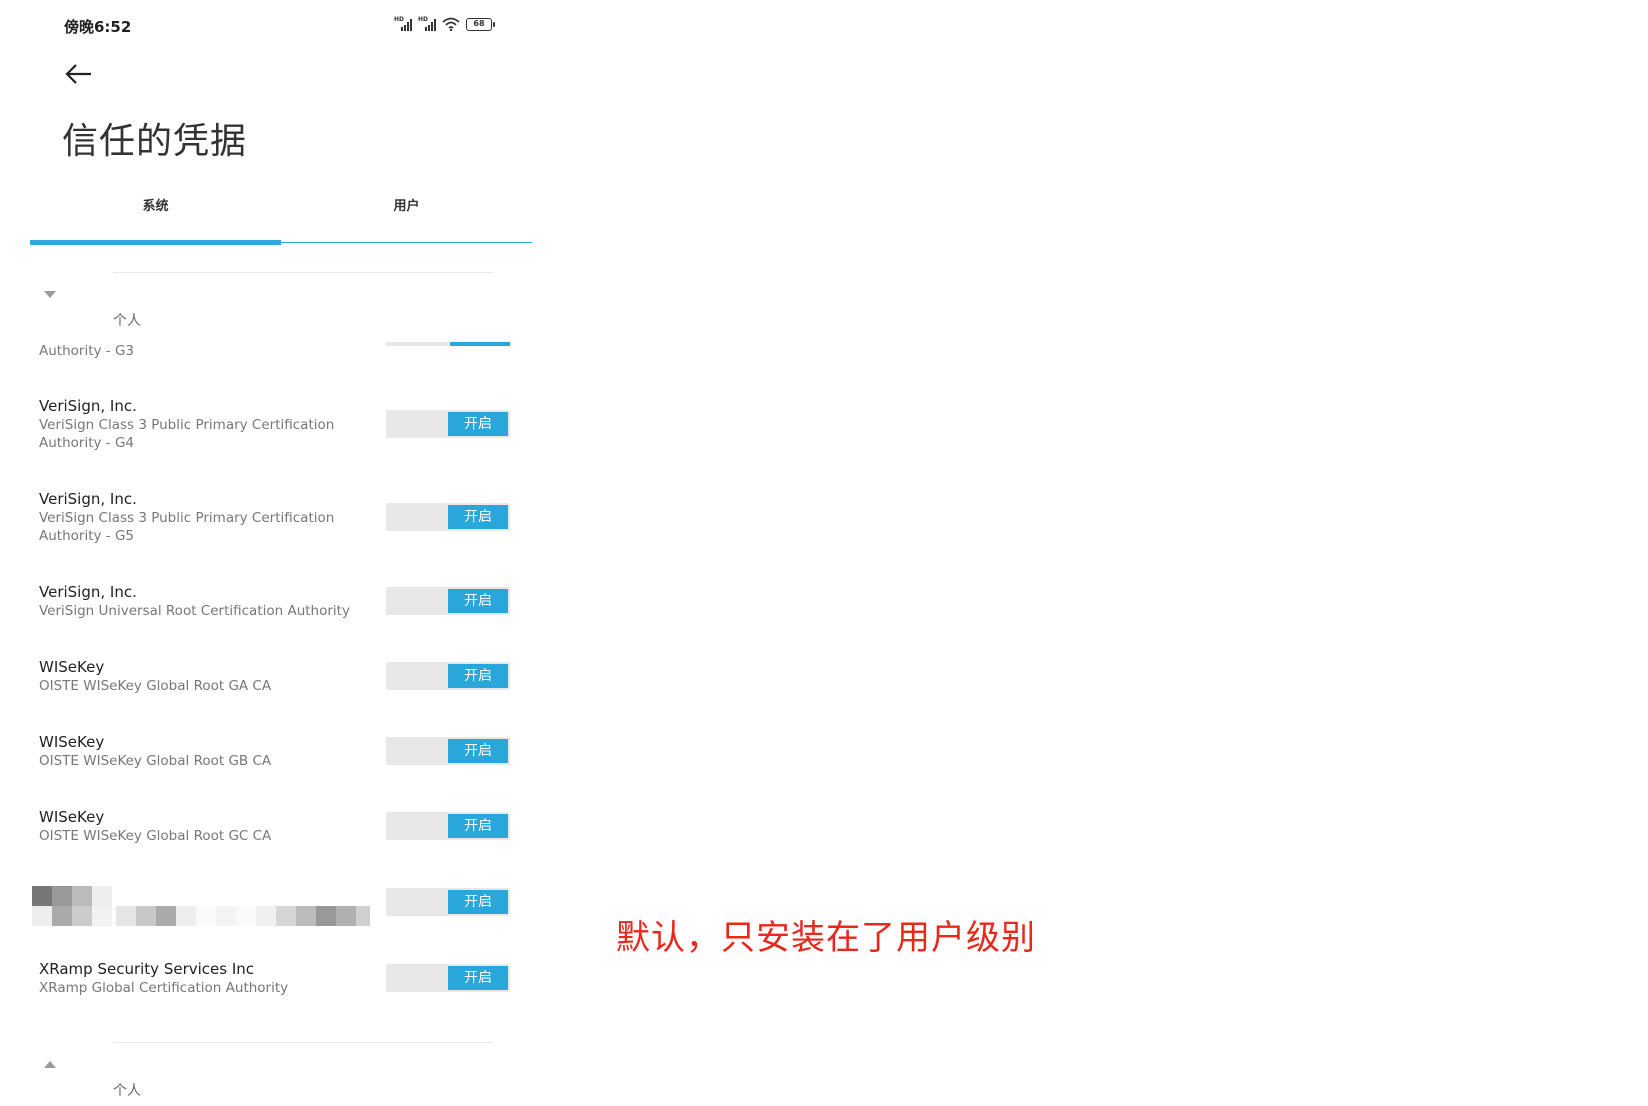 The width and height of the screenshot is (1648, 1106). Describe the element at coordinates (155, 242) in the screenshot. I see `tab-indicator` at that location.